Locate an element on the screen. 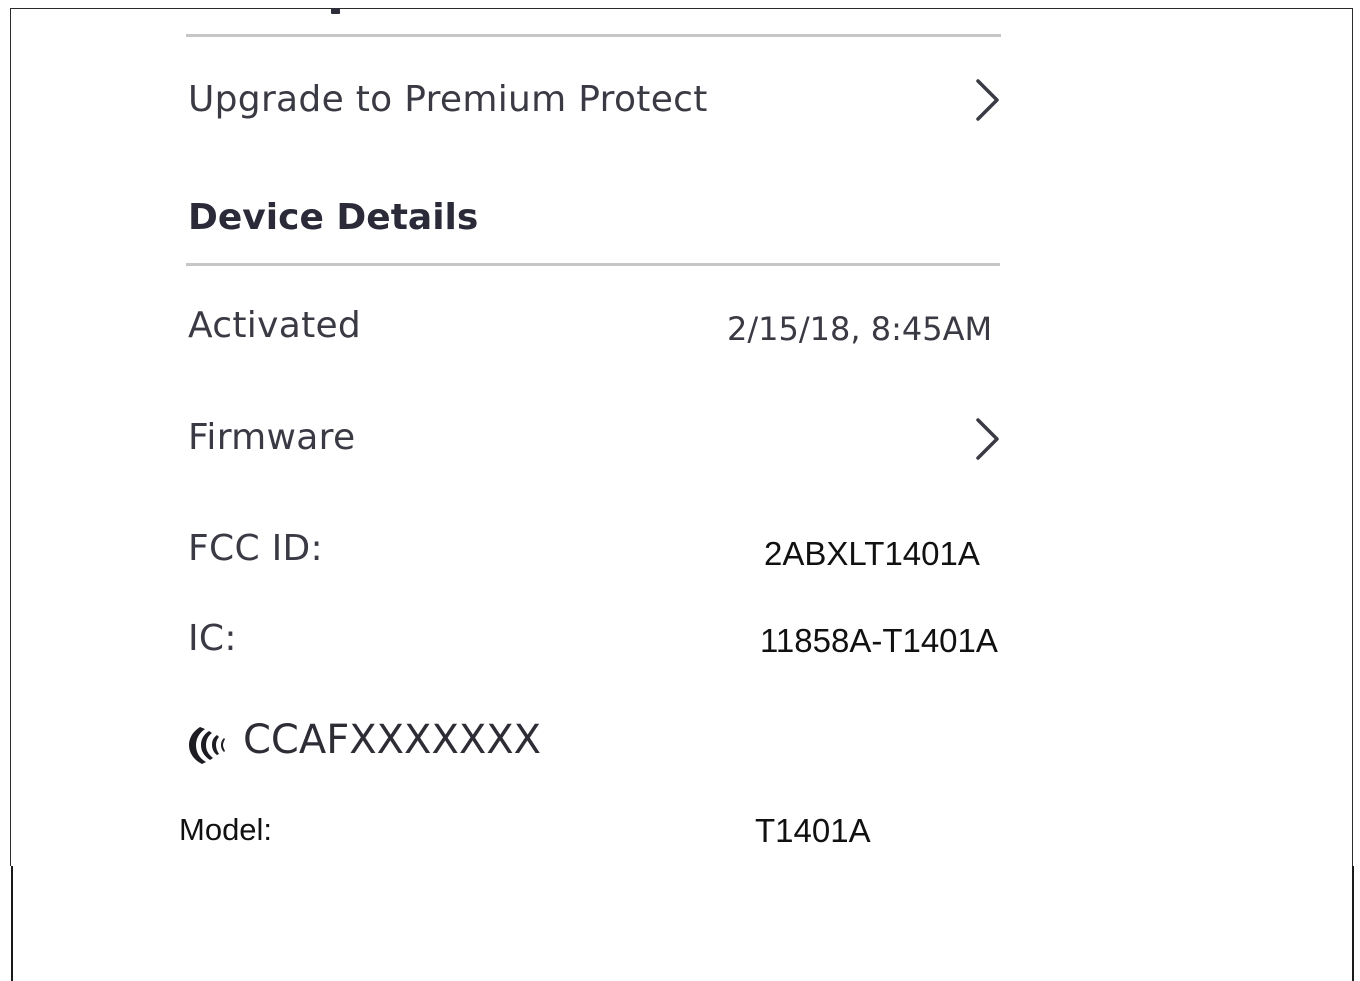  activated-label: Activated is located at coordinates (275, 325).